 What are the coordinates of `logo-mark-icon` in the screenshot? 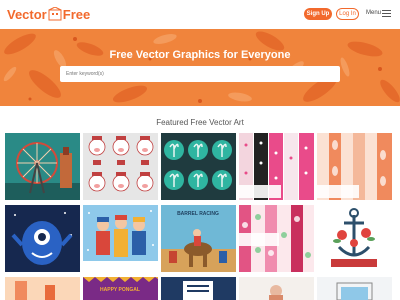 It's located at (55, 14).